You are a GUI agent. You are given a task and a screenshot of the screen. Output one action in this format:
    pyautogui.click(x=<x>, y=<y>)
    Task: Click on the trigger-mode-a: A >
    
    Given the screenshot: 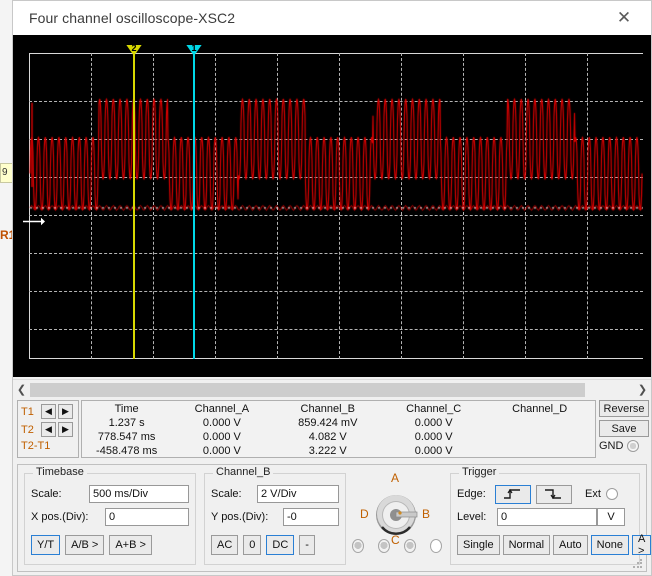 What is the action you would take?
    pyautogui.click(x=641, y=545)
    